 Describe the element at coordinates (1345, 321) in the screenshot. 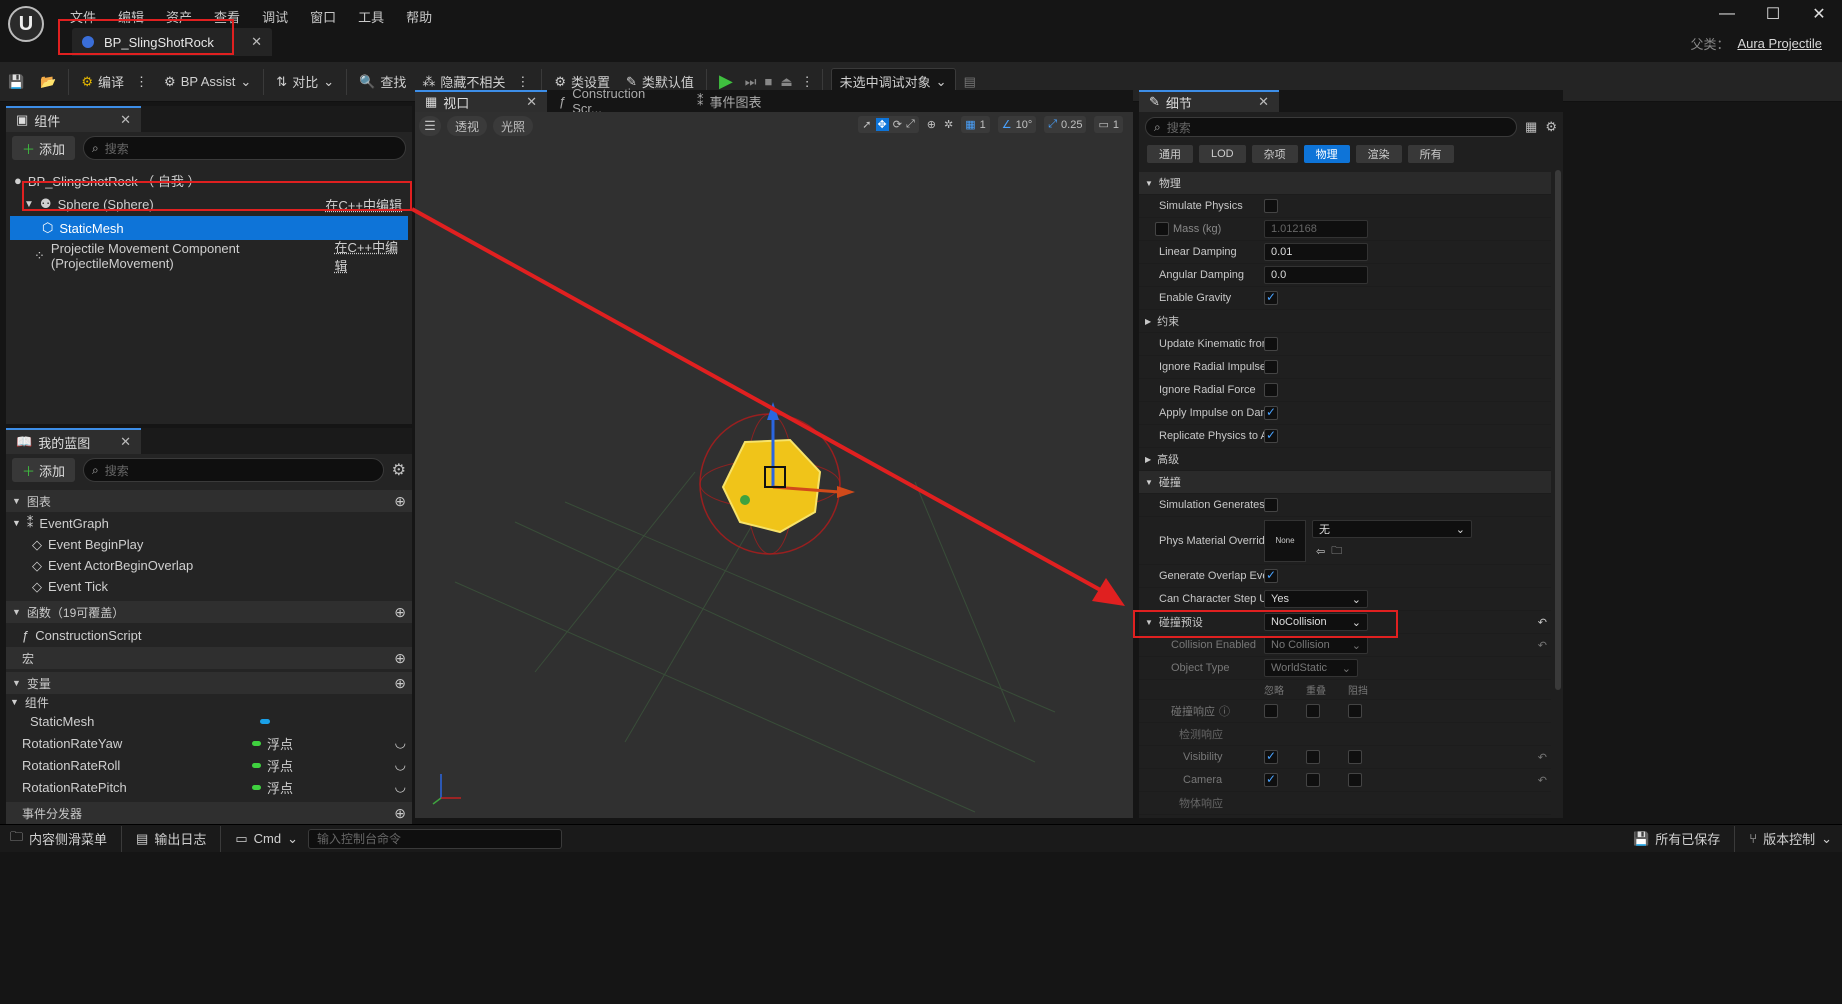

I see `group-constraints: ▶ 约束` at that location.